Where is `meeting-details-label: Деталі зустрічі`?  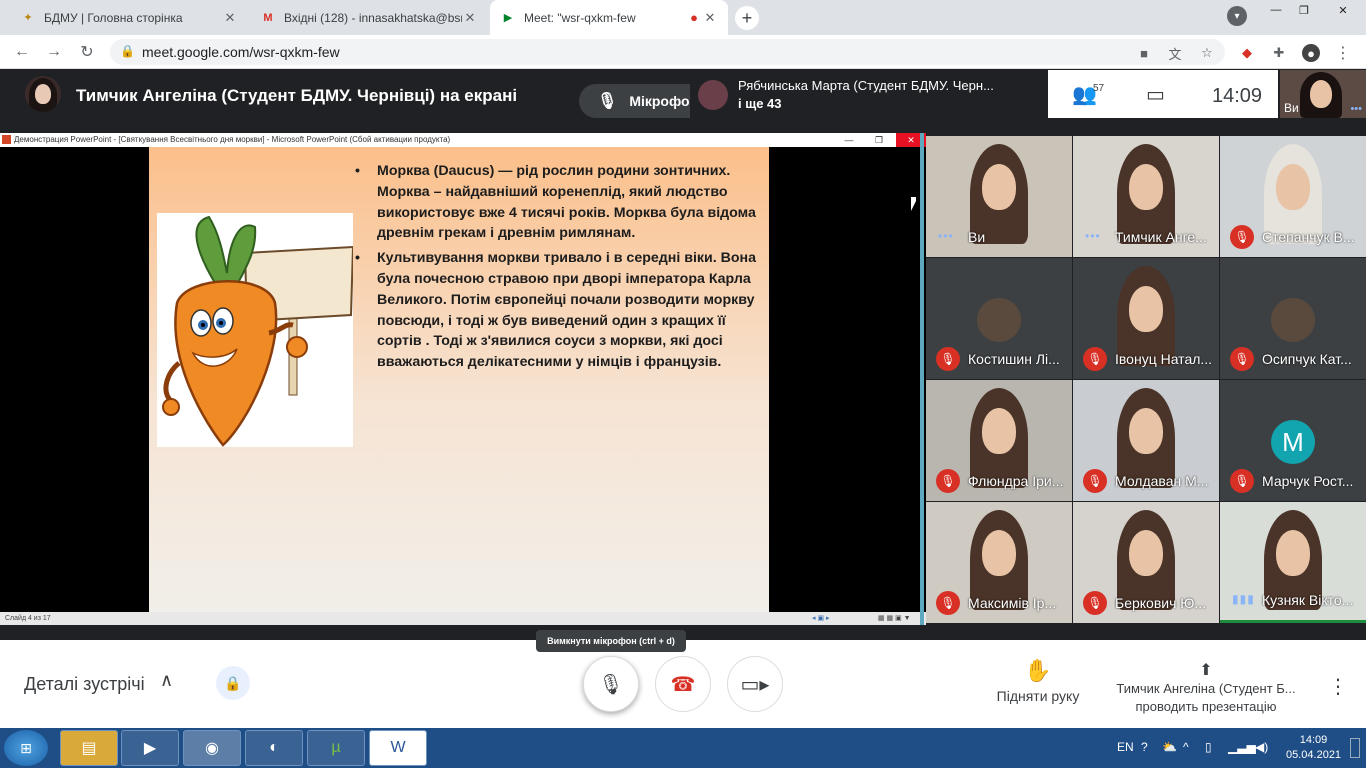
meeting-details-label: Деталі зустрічі is located at coordinates (84, 684).